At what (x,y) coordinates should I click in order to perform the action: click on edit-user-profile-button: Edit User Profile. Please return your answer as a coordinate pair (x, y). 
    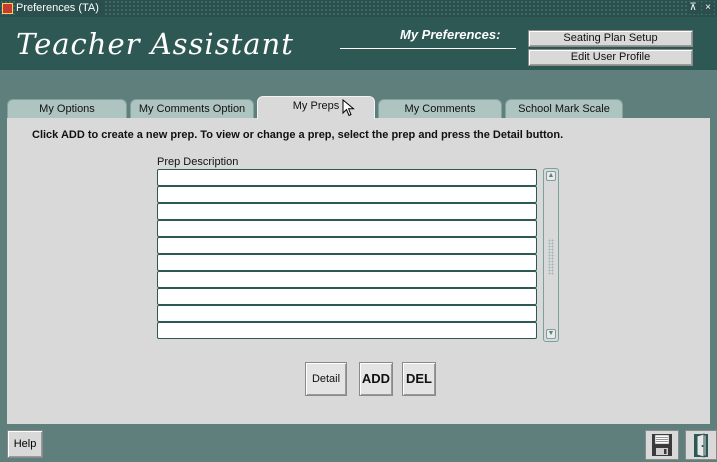
    Looking at the image, I should click on (610, 57).